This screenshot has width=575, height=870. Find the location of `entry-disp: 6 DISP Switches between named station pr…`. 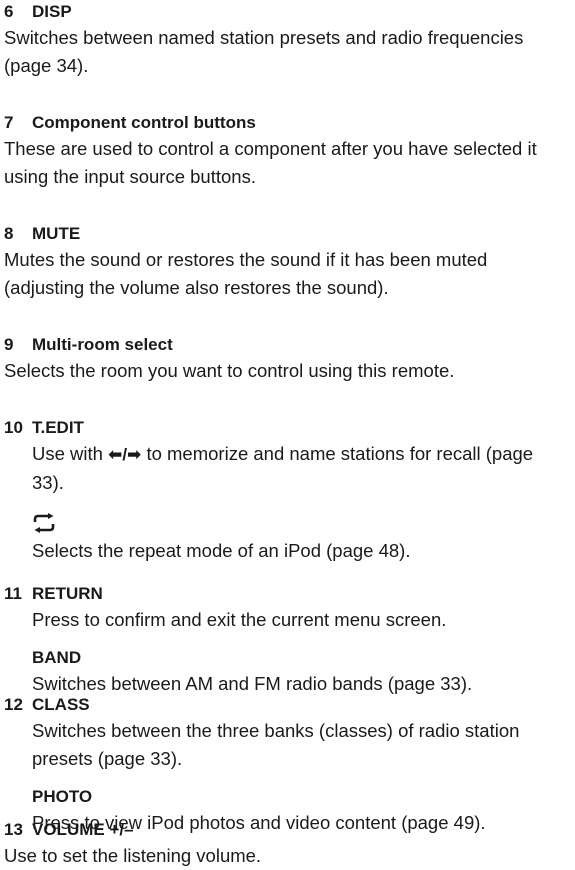

entry-disp: 6 DISP Switches between named station pr… is located at coordinates (286, 40).